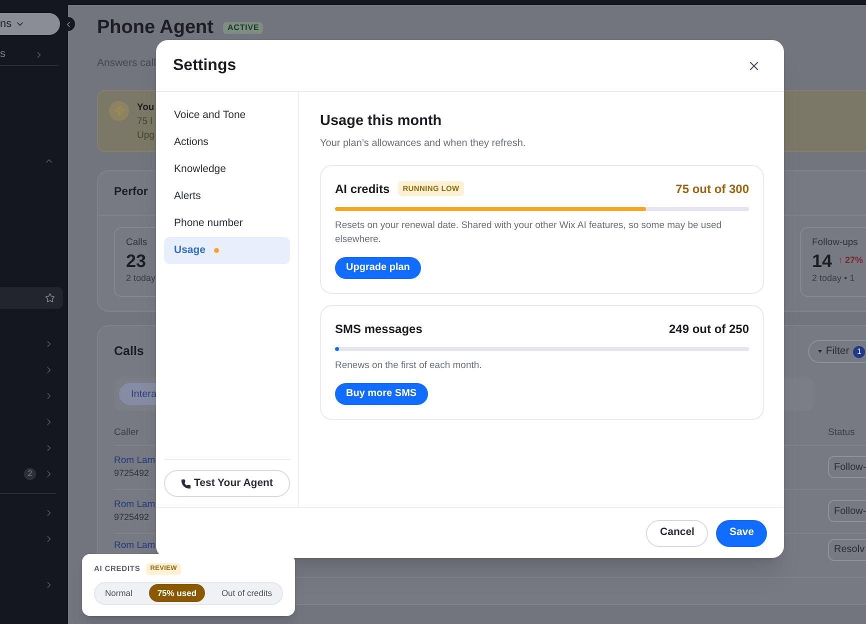 The height and width of the screenshot is (624, 866). Describe the element at coordinates (227, 483) in the screenshot. I see `test-agent-button: Test Your Agent` at that location.